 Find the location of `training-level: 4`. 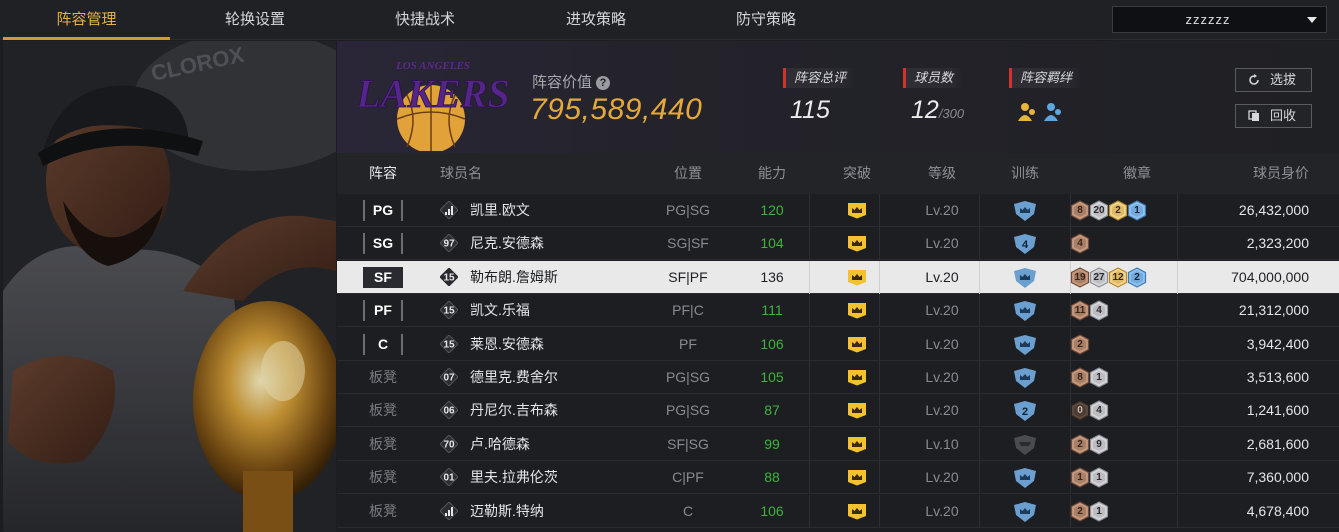

training-level: 4 is located at coordinates (1025, 245).